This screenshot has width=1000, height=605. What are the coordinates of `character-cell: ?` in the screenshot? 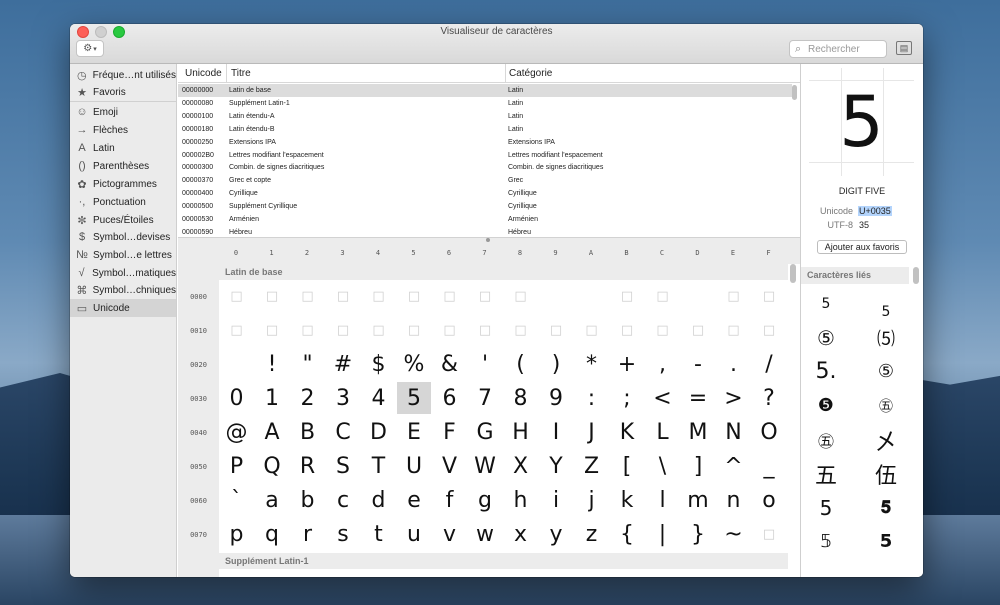 It's located at (769, 398).